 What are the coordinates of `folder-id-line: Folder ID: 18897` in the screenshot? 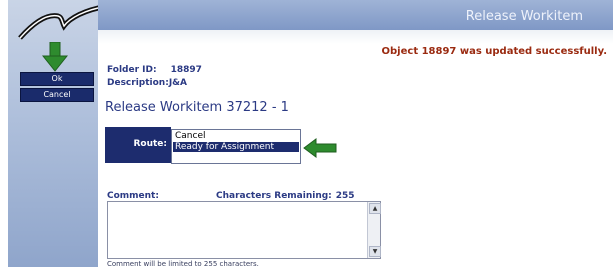 It's located at (154, 70).